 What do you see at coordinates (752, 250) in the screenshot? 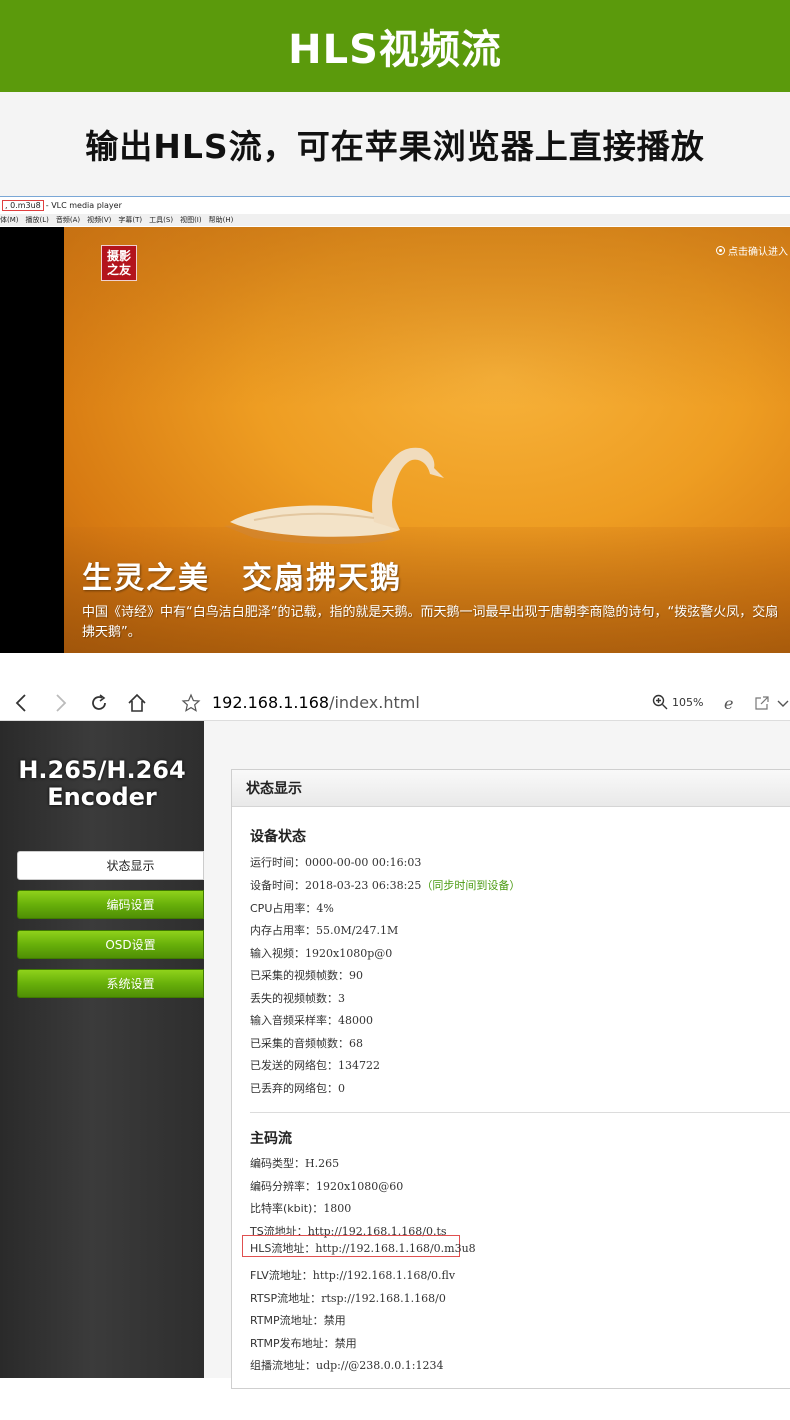
I see `enter-hint: 点击确认进入` at bounding box center [752, 250].